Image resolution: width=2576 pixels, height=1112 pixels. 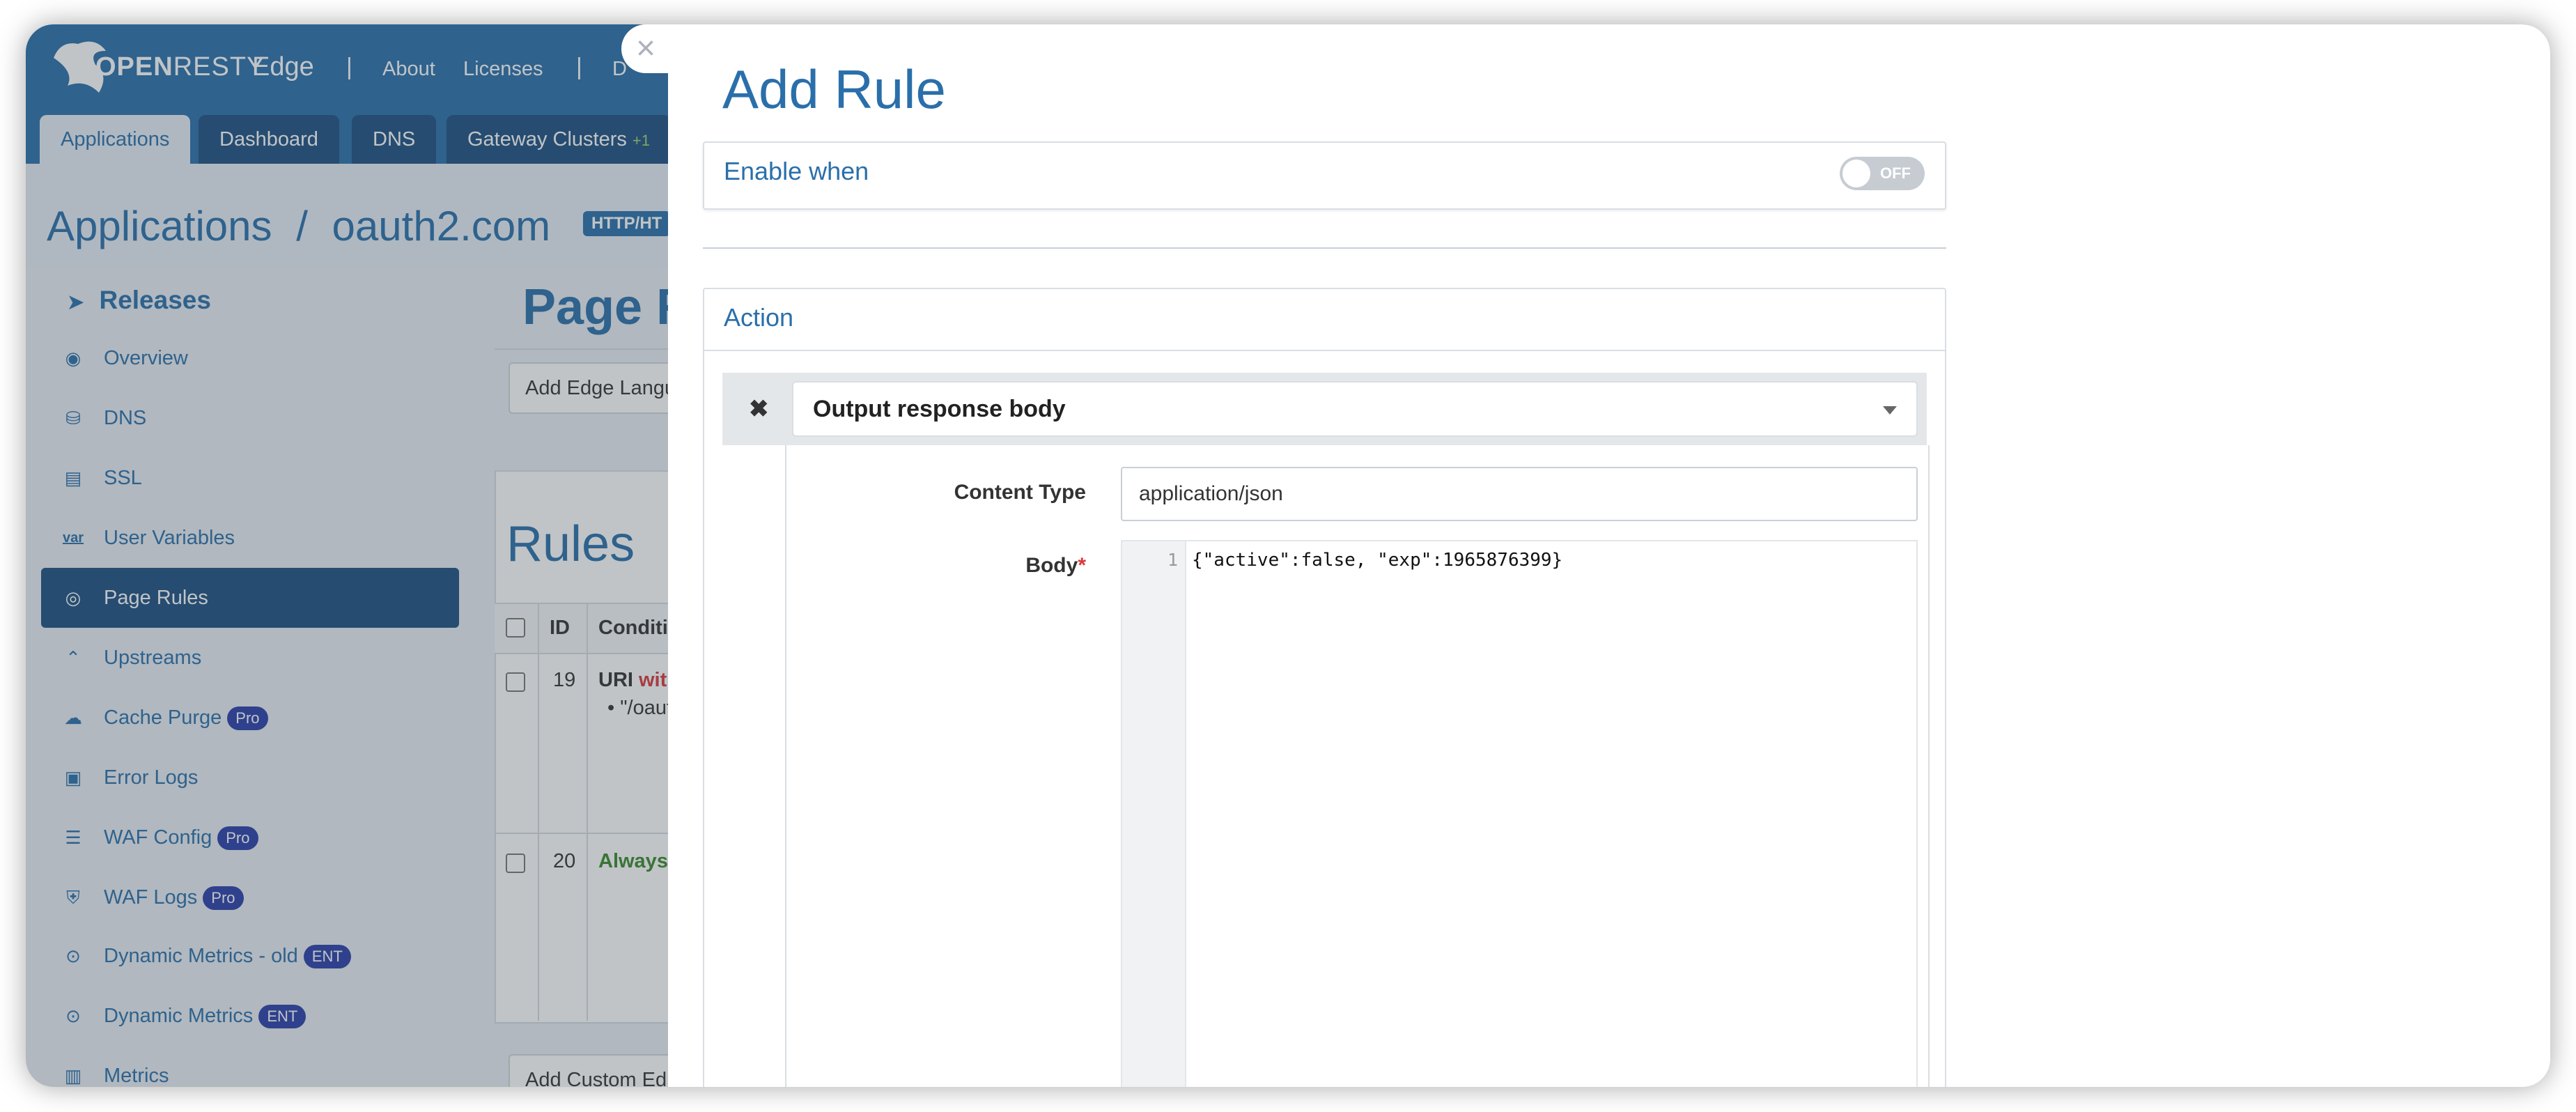 I want to click on body-label: Body*, so click(x=953, y=566).